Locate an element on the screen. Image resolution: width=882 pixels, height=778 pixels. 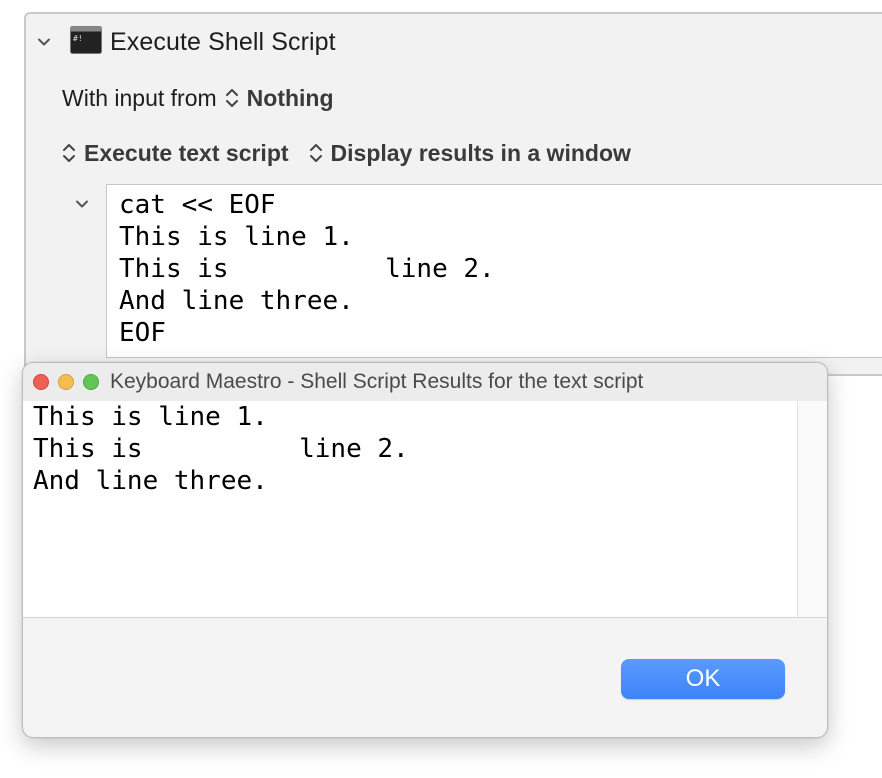
display-mode-value: Display results in a window is located at coordinates (480, 152).